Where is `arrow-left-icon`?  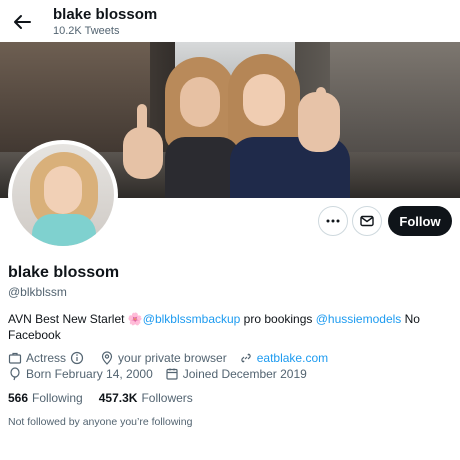 arrow-left-icon is located at coordinates (22, 22).